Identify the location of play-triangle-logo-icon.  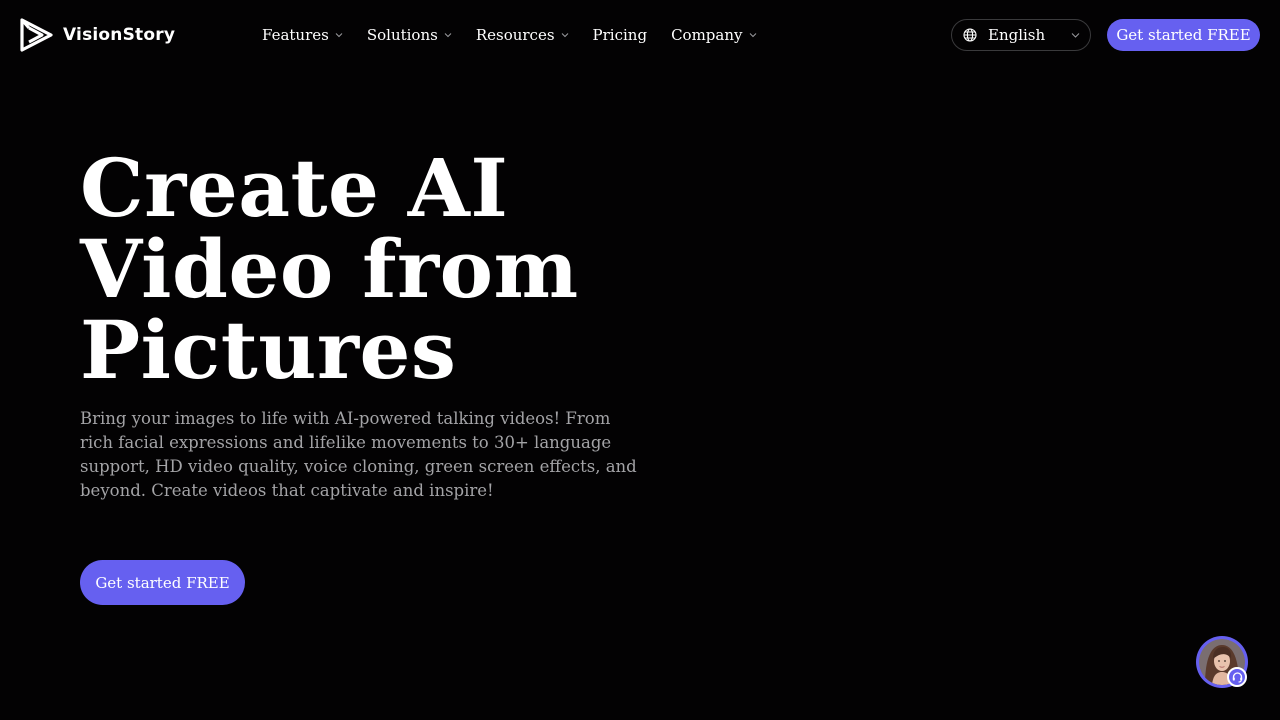
(36, 35).